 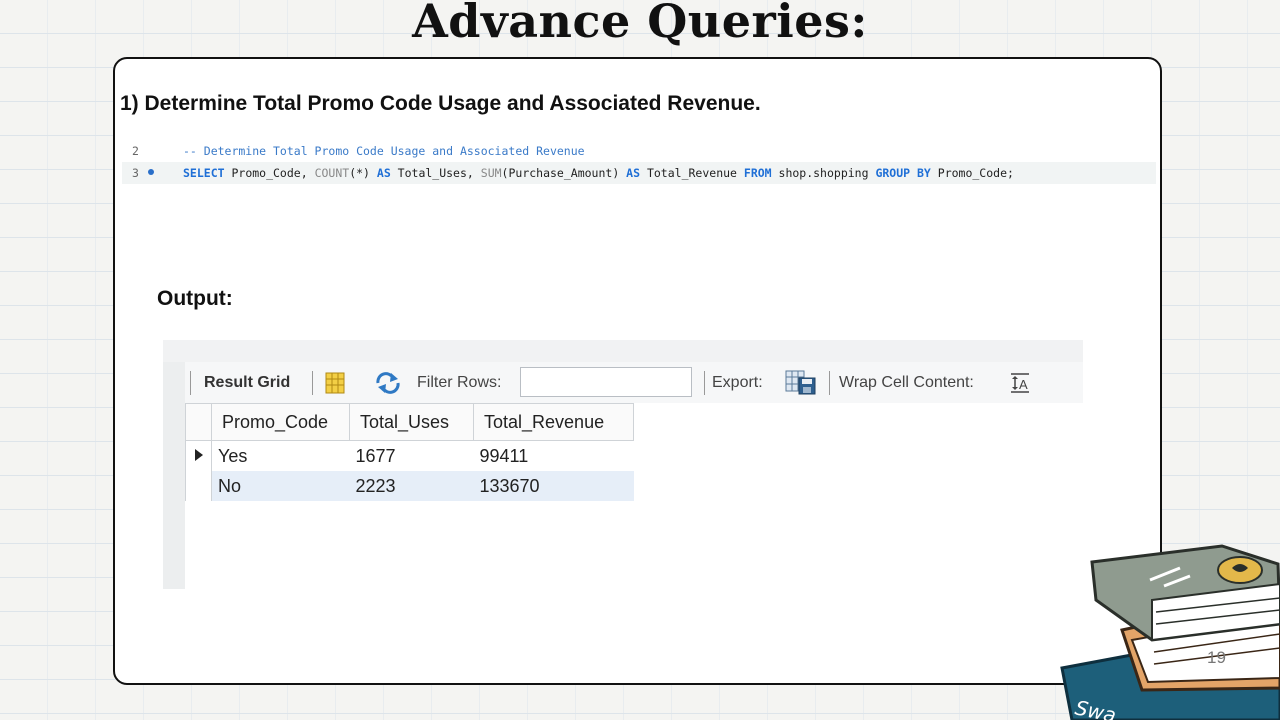 I want to click on cell-total-uses: 1677, so click(x=412, y=456).